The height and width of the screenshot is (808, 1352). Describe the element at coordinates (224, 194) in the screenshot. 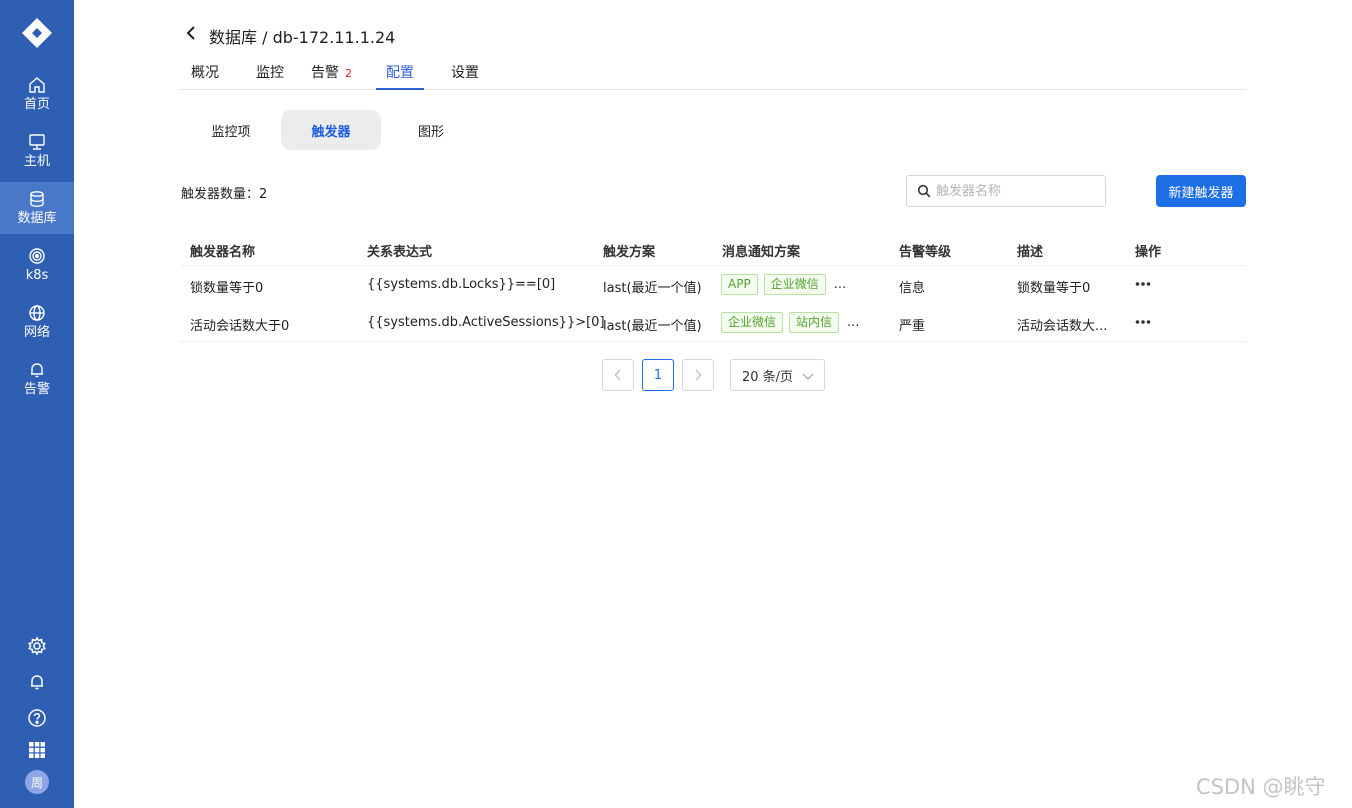

I see `trigger-count-label: 触发器数量：2` at that location.